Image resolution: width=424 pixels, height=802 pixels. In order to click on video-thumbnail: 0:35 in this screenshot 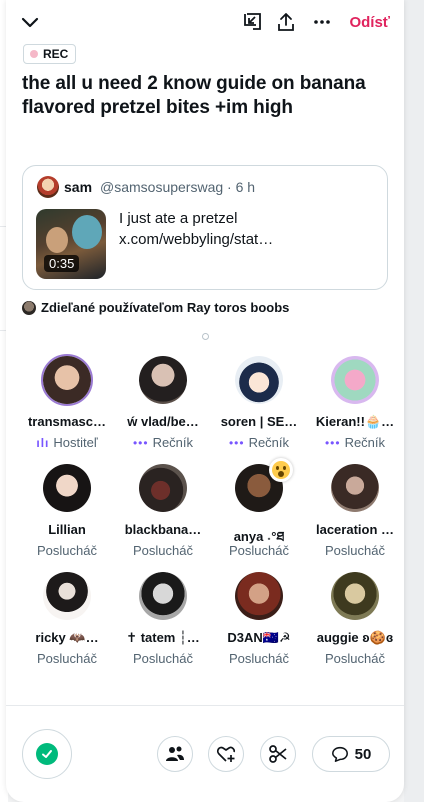, I will do `click(71, 244)`.